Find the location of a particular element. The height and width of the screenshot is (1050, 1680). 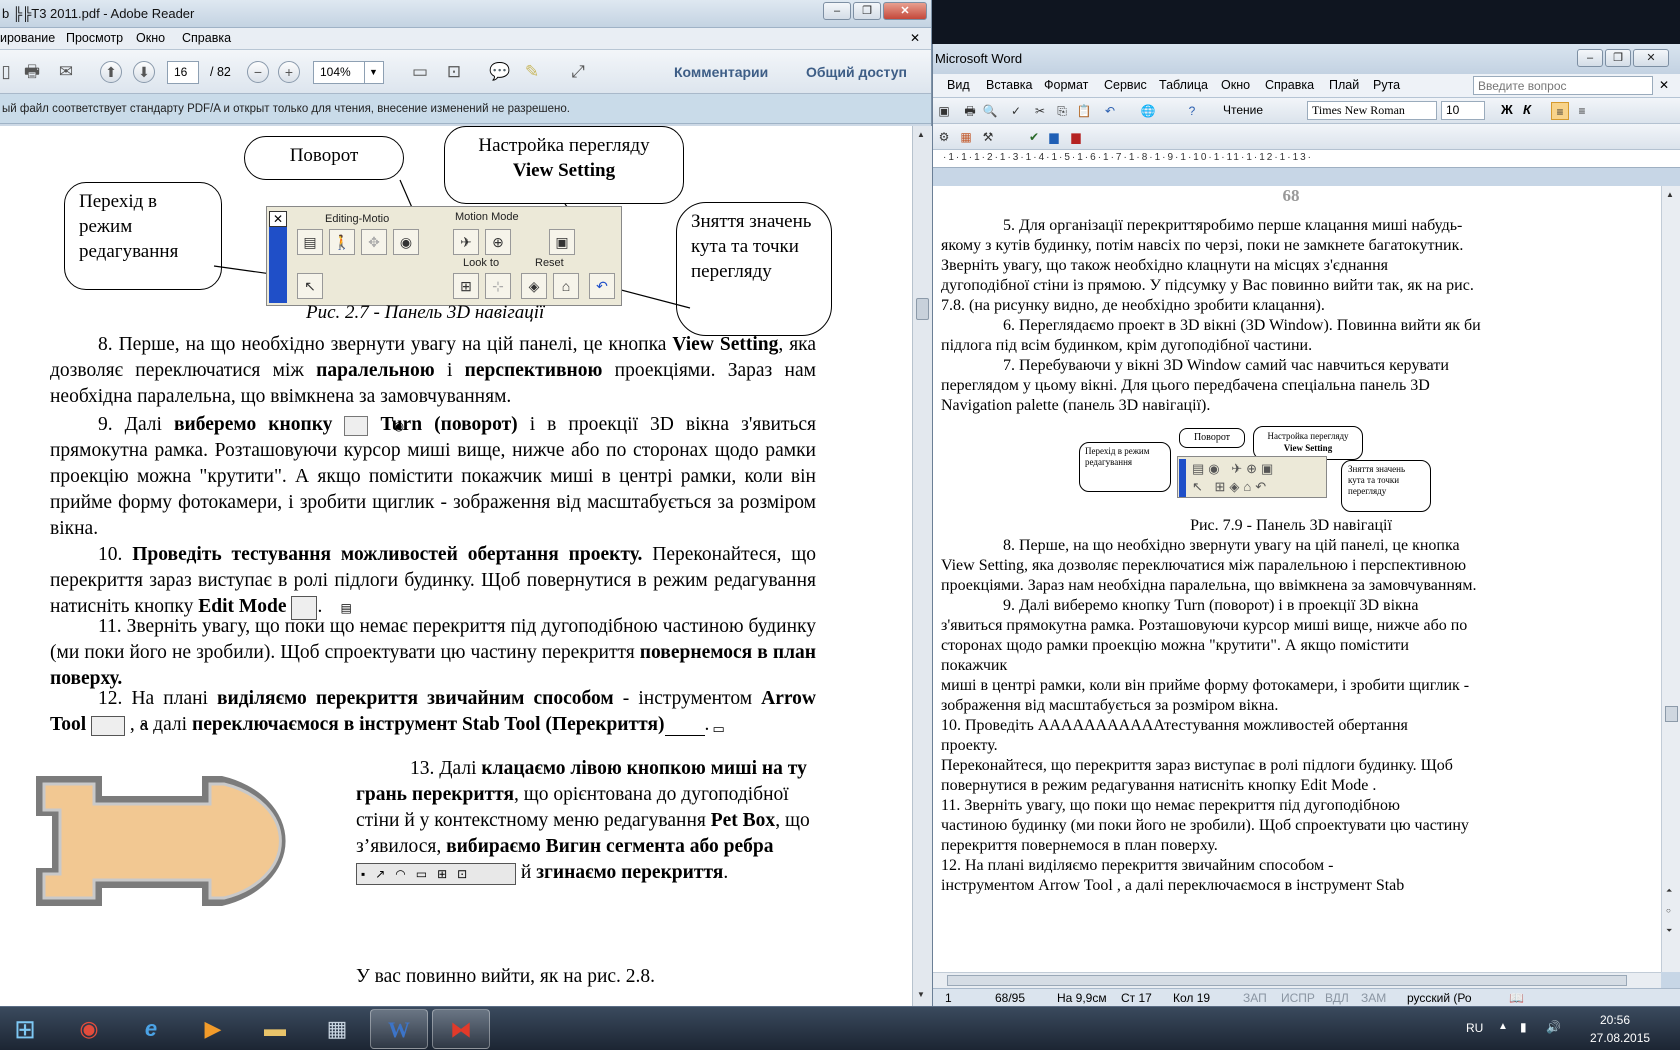

network-icon: ▮ is located at coordinates (1523, 1027).